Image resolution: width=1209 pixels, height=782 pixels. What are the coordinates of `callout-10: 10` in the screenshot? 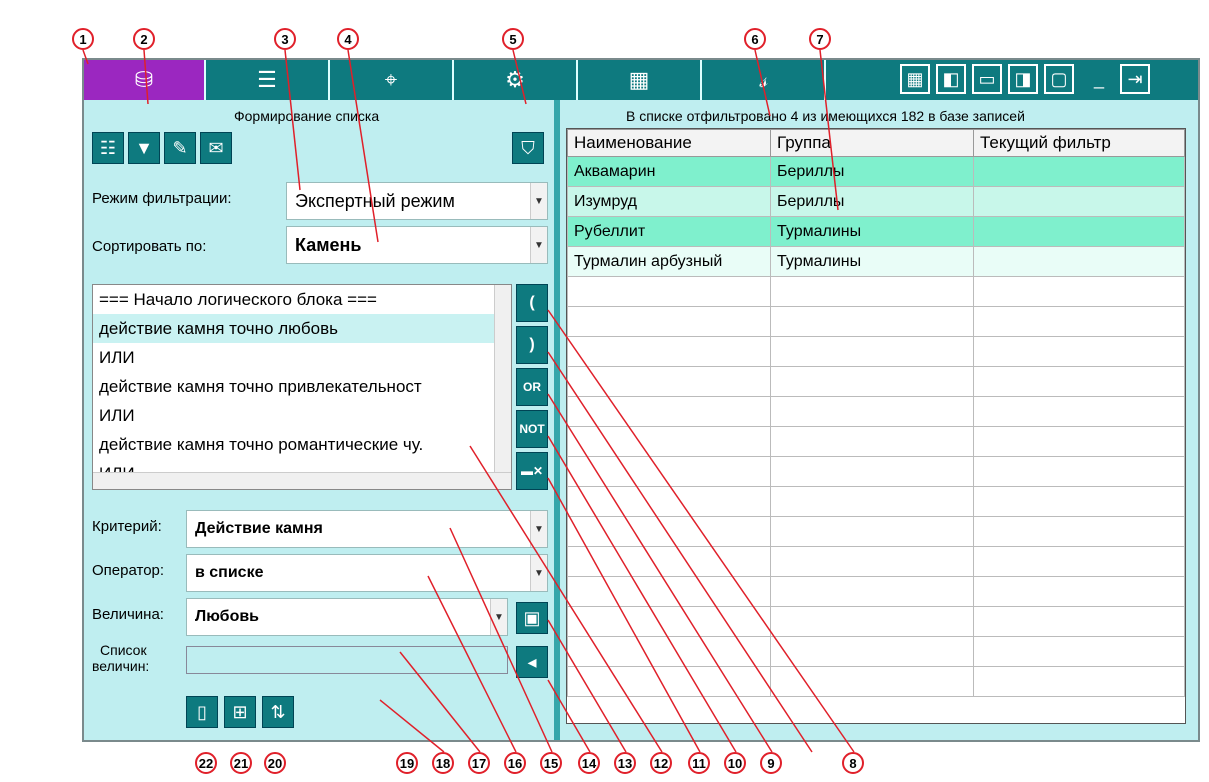 It's located at (735, 763).